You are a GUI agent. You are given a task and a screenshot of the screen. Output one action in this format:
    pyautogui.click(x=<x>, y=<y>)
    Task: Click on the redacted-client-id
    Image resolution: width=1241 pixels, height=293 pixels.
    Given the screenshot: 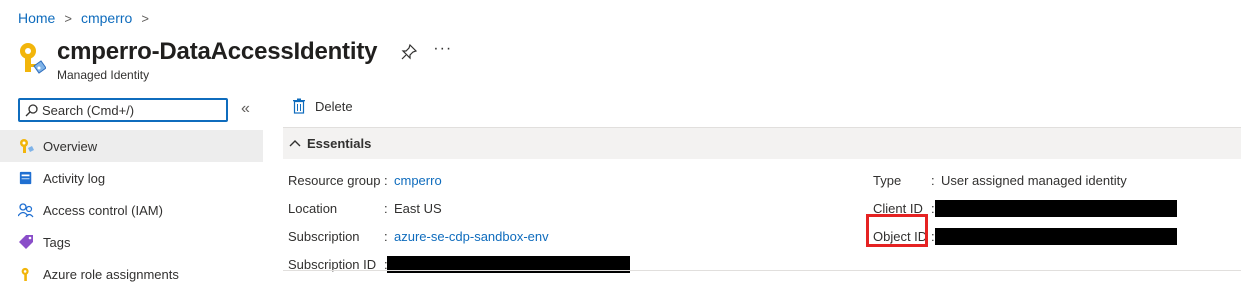 What is the action you would take?
    pyautogui.click(x=1056, y=208)
    